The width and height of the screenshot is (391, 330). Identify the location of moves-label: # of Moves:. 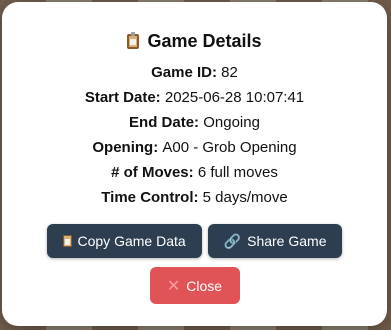
(154, 172).